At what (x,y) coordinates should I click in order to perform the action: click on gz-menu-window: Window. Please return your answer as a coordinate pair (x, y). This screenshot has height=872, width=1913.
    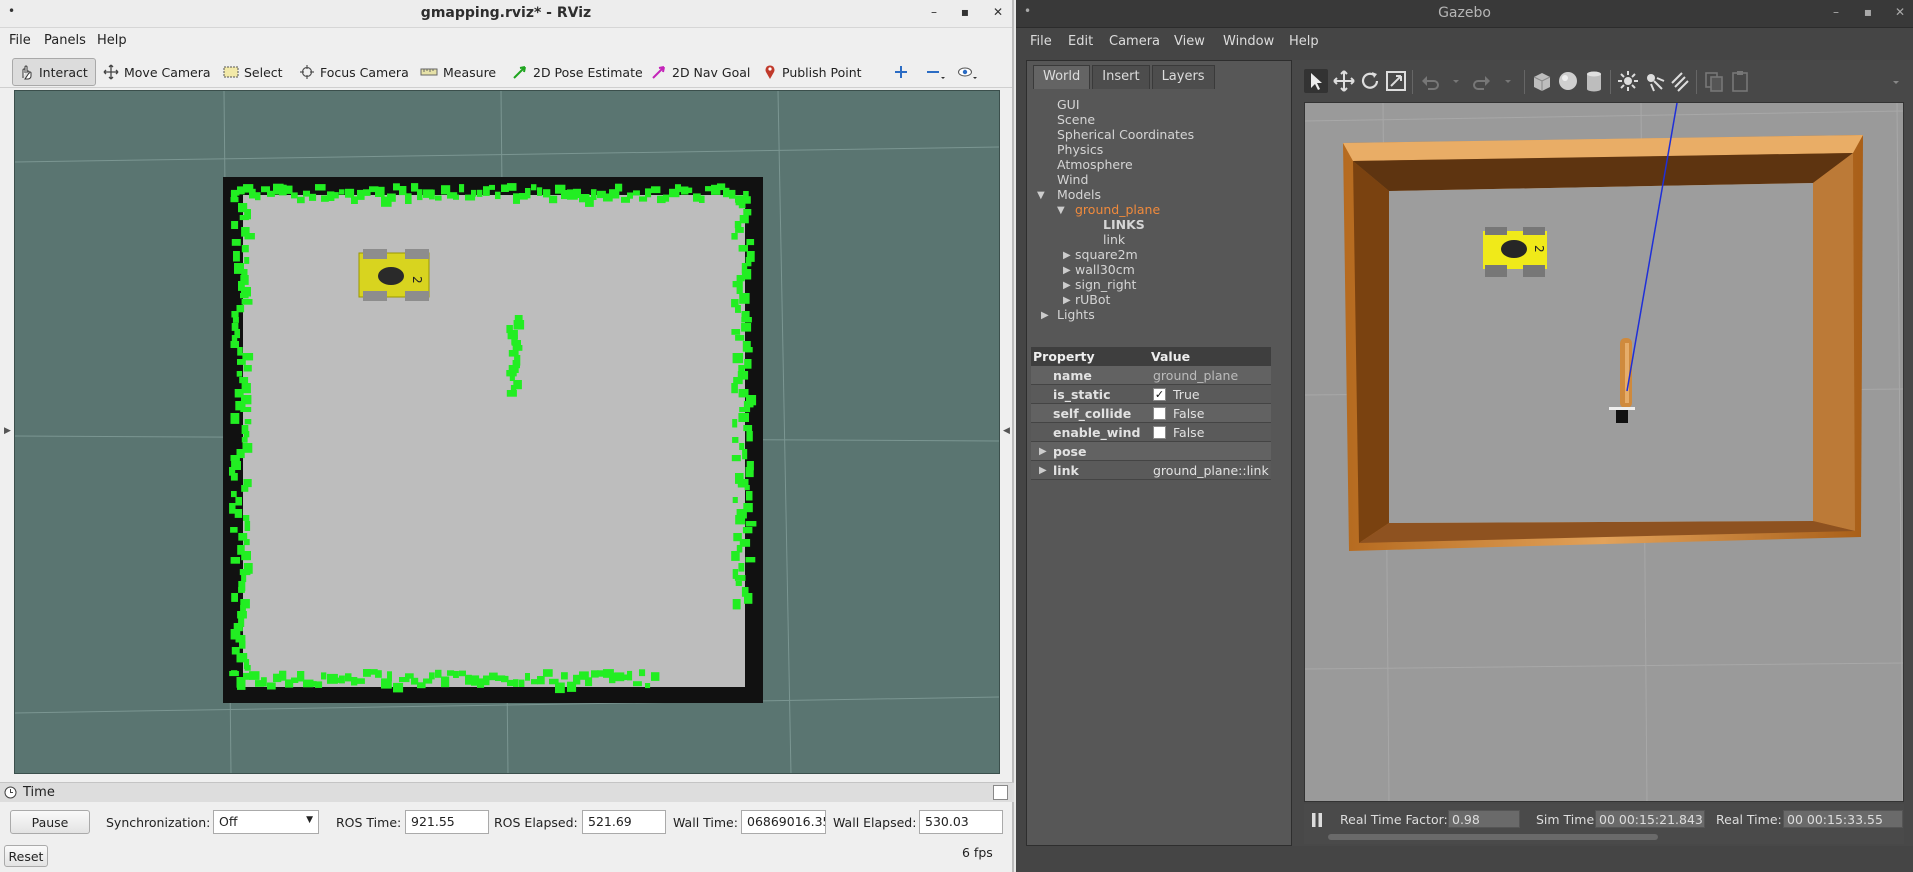
    Looking at the image, I should click on (1248, 41).